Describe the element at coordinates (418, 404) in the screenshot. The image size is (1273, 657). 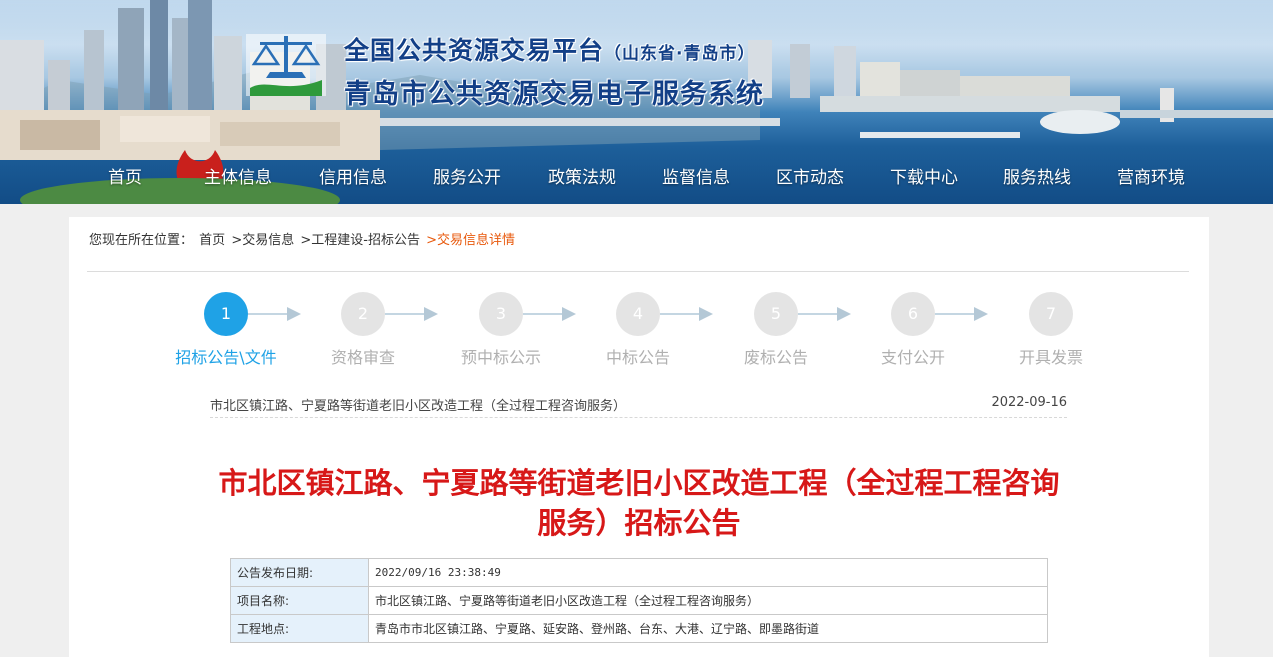
I see `project-name: 市北区镇江路、宁夏路等街道老旧小区改造工程（全过程工程咨询服务）` at that location.